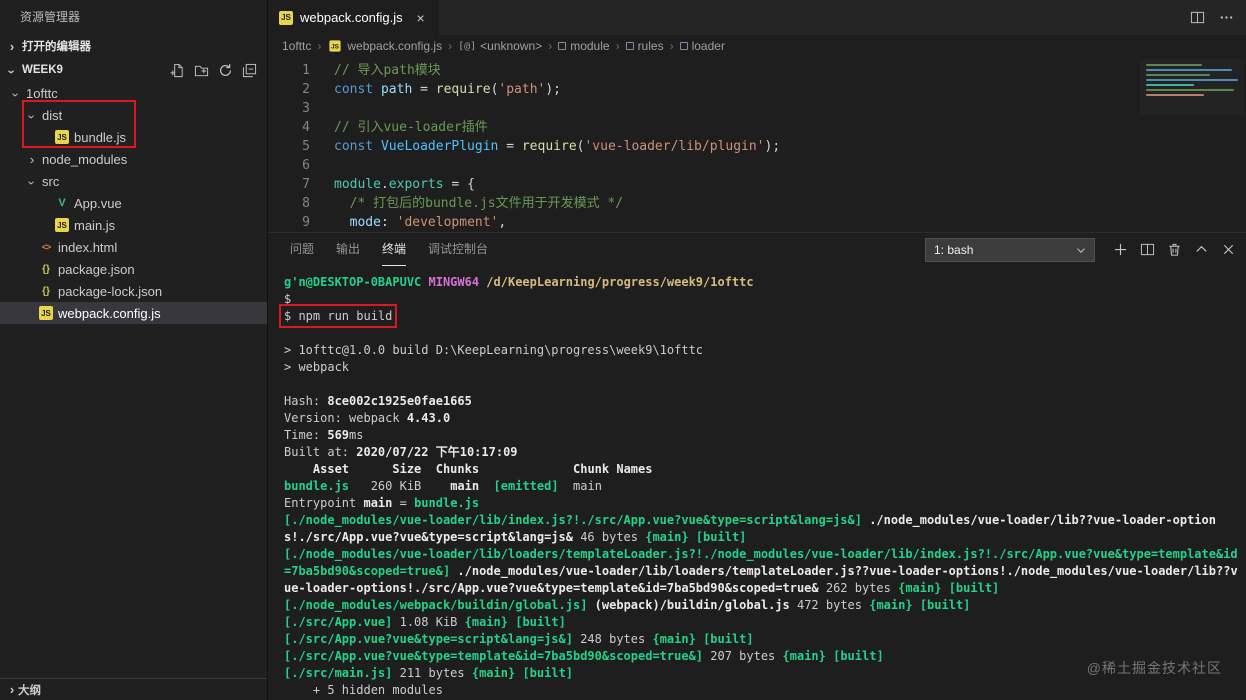 This screenshot has height=700, width=1246. I want to click on terminal-line: $ npm run build, so click(759, 316).